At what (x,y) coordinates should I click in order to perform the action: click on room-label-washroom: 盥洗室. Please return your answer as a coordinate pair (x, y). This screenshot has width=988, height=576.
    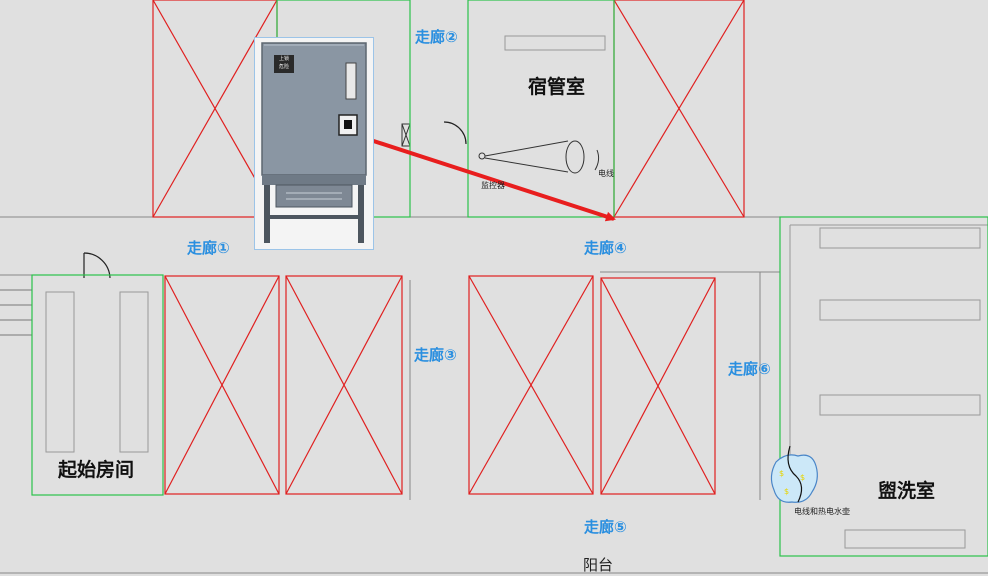
    Looking at the image, I should click on (907, 491).